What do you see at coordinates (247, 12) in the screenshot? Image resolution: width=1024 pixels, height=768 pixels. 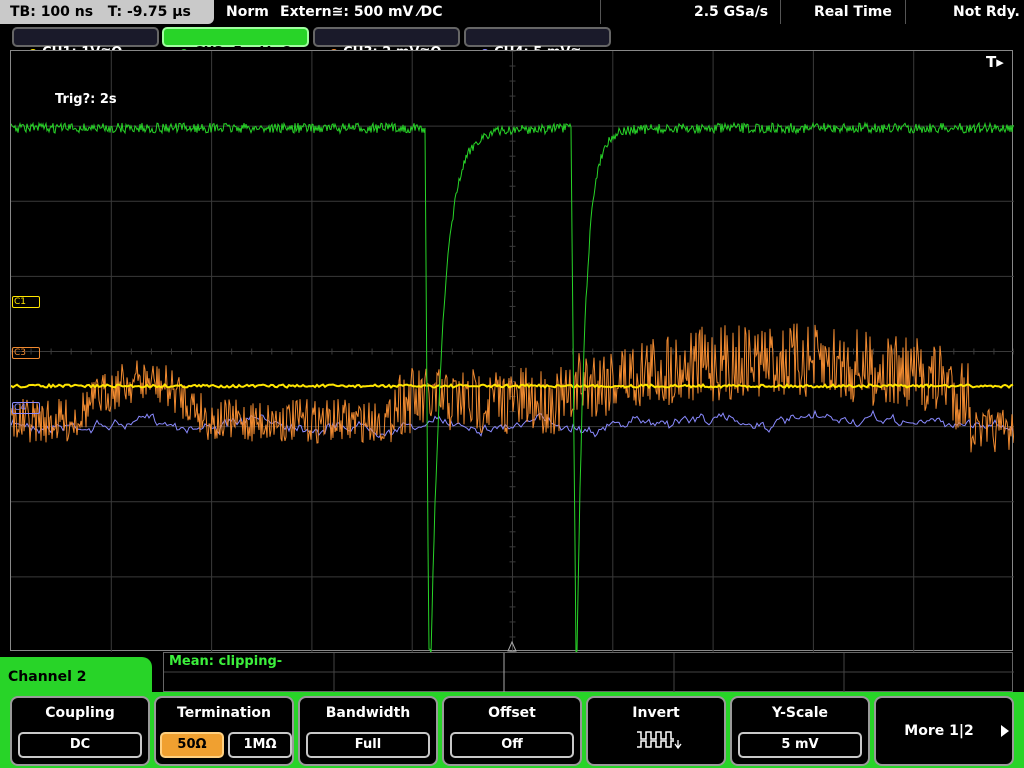 I see `trigger-mode: Norm` at bounding box center [247, 12].